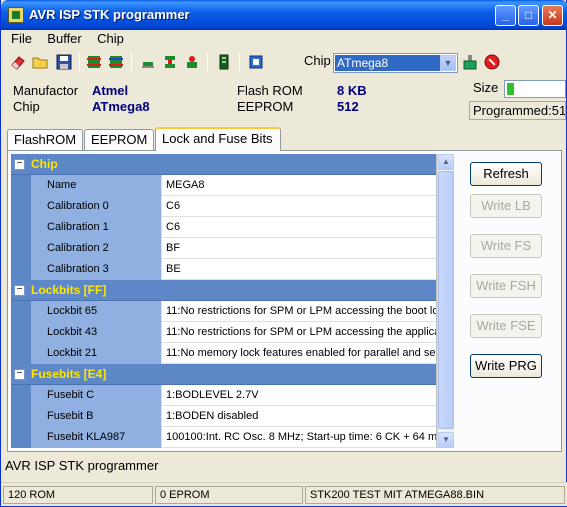 The height and width of the screenshot is (507, 567). I want to click on eraser-icon, so click(18, 62).